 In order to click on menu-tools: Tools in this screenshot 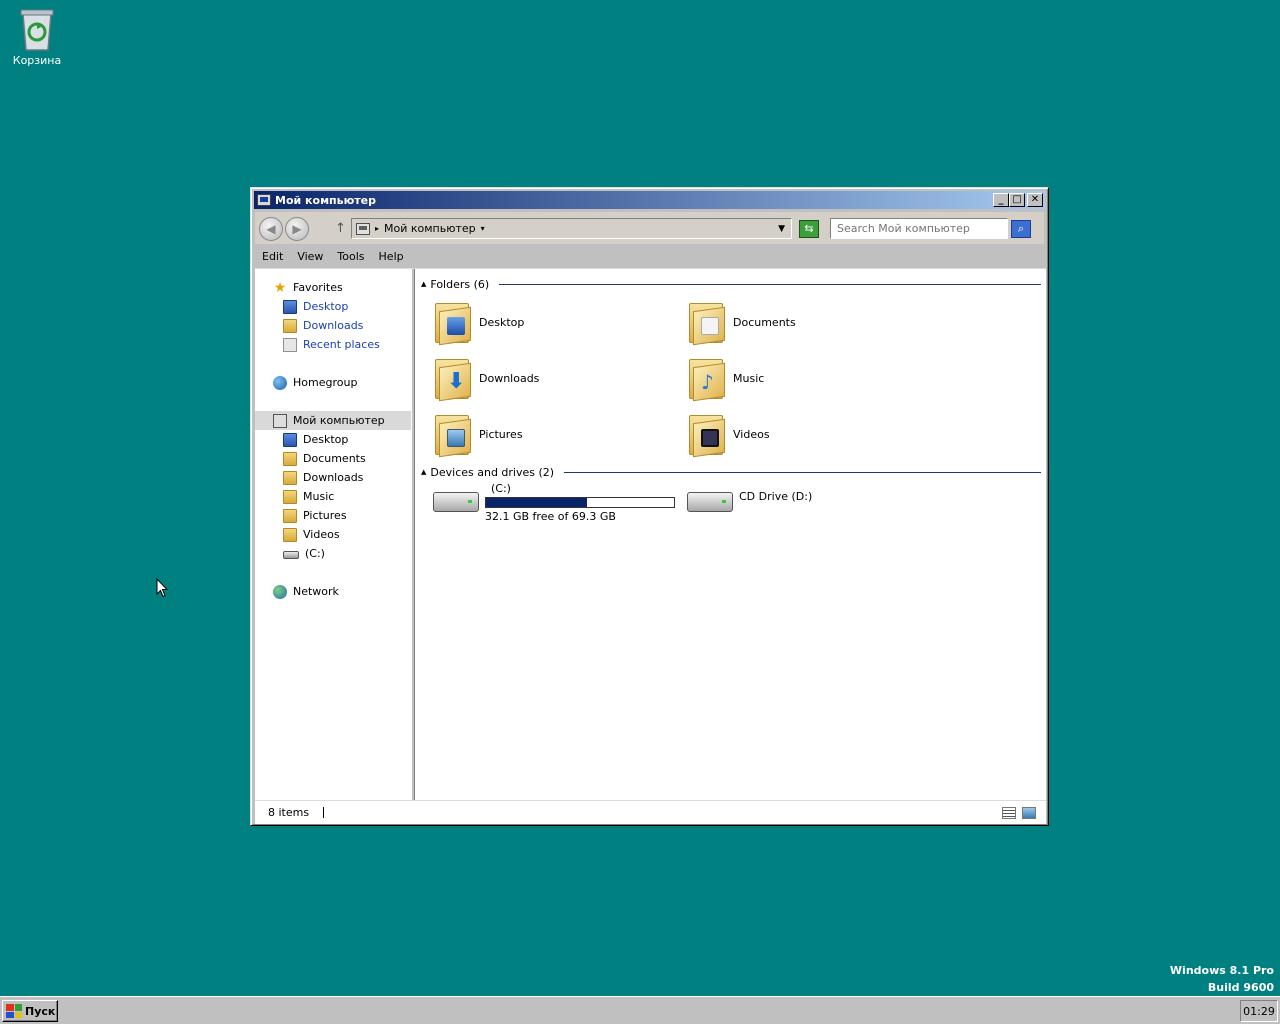, I will do `click(350, 256)`.